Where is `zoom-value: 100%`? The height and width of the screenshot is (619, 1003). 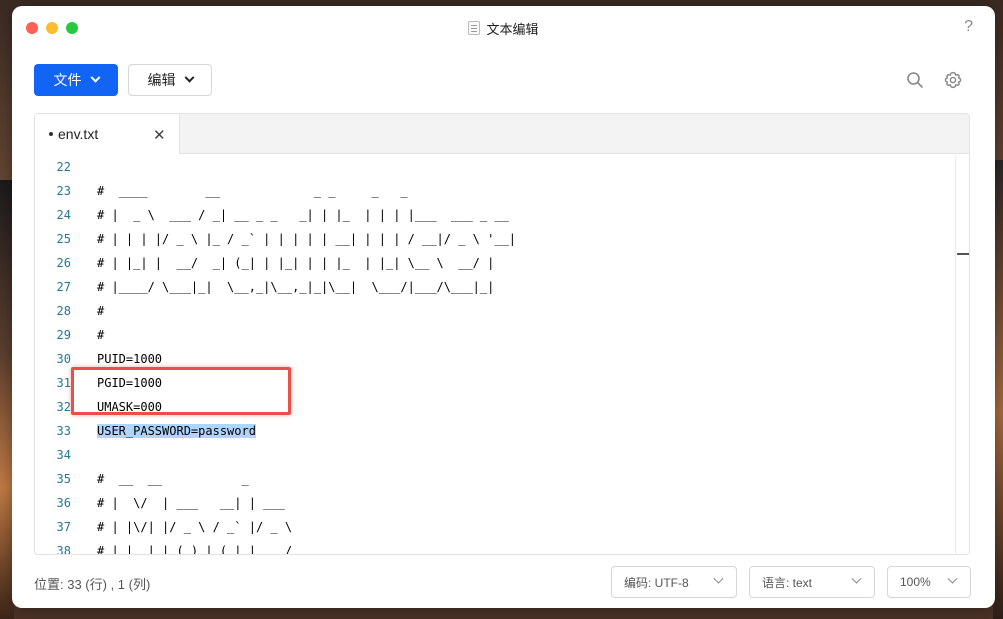 zoom-value: 100% is located at coordinates (915, 582).